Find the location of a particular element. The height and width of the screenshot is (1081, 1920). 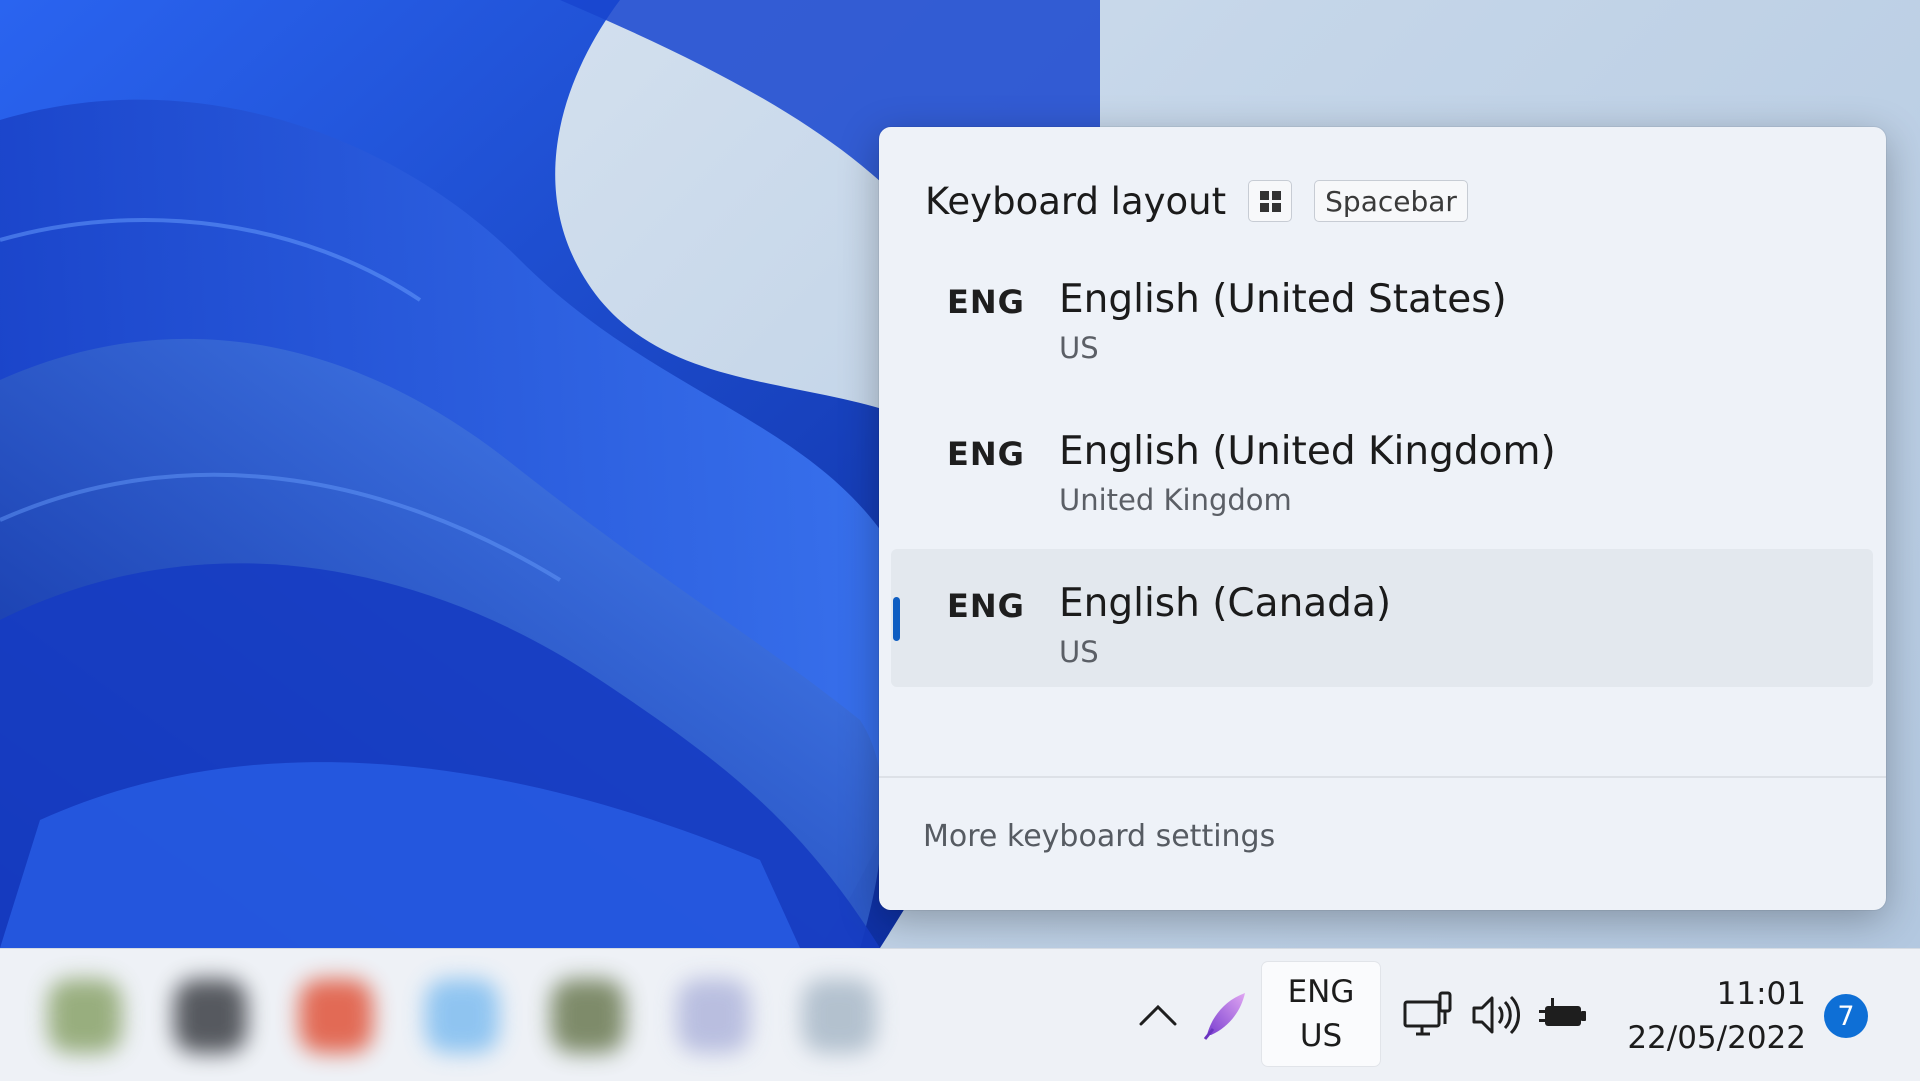

layout-item-english-canada: ENG English (Canada) US is located at coordinates (1382, 618).